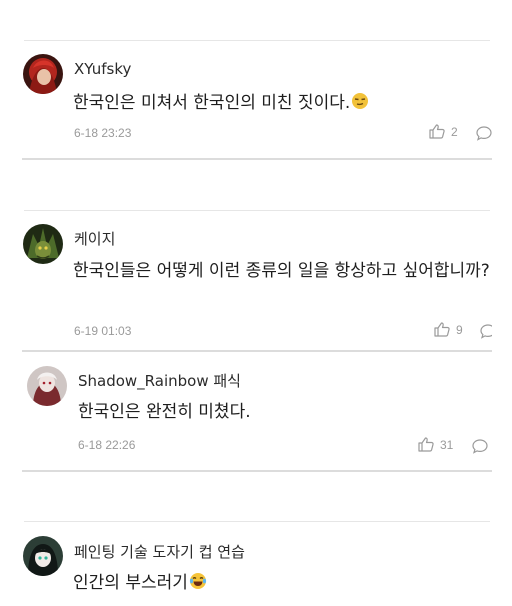 This screenshot has width=512, height=606. What do you see at coordinates (102, 69) in the screenshot?
I see `username: XYufsky` at bounding box center [102, 69].